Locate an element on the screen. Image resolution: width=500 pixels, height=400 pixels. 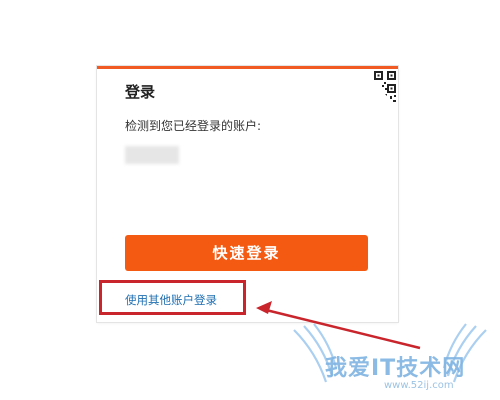
account-avatar-placeholder is located at coordinates (152, 155).